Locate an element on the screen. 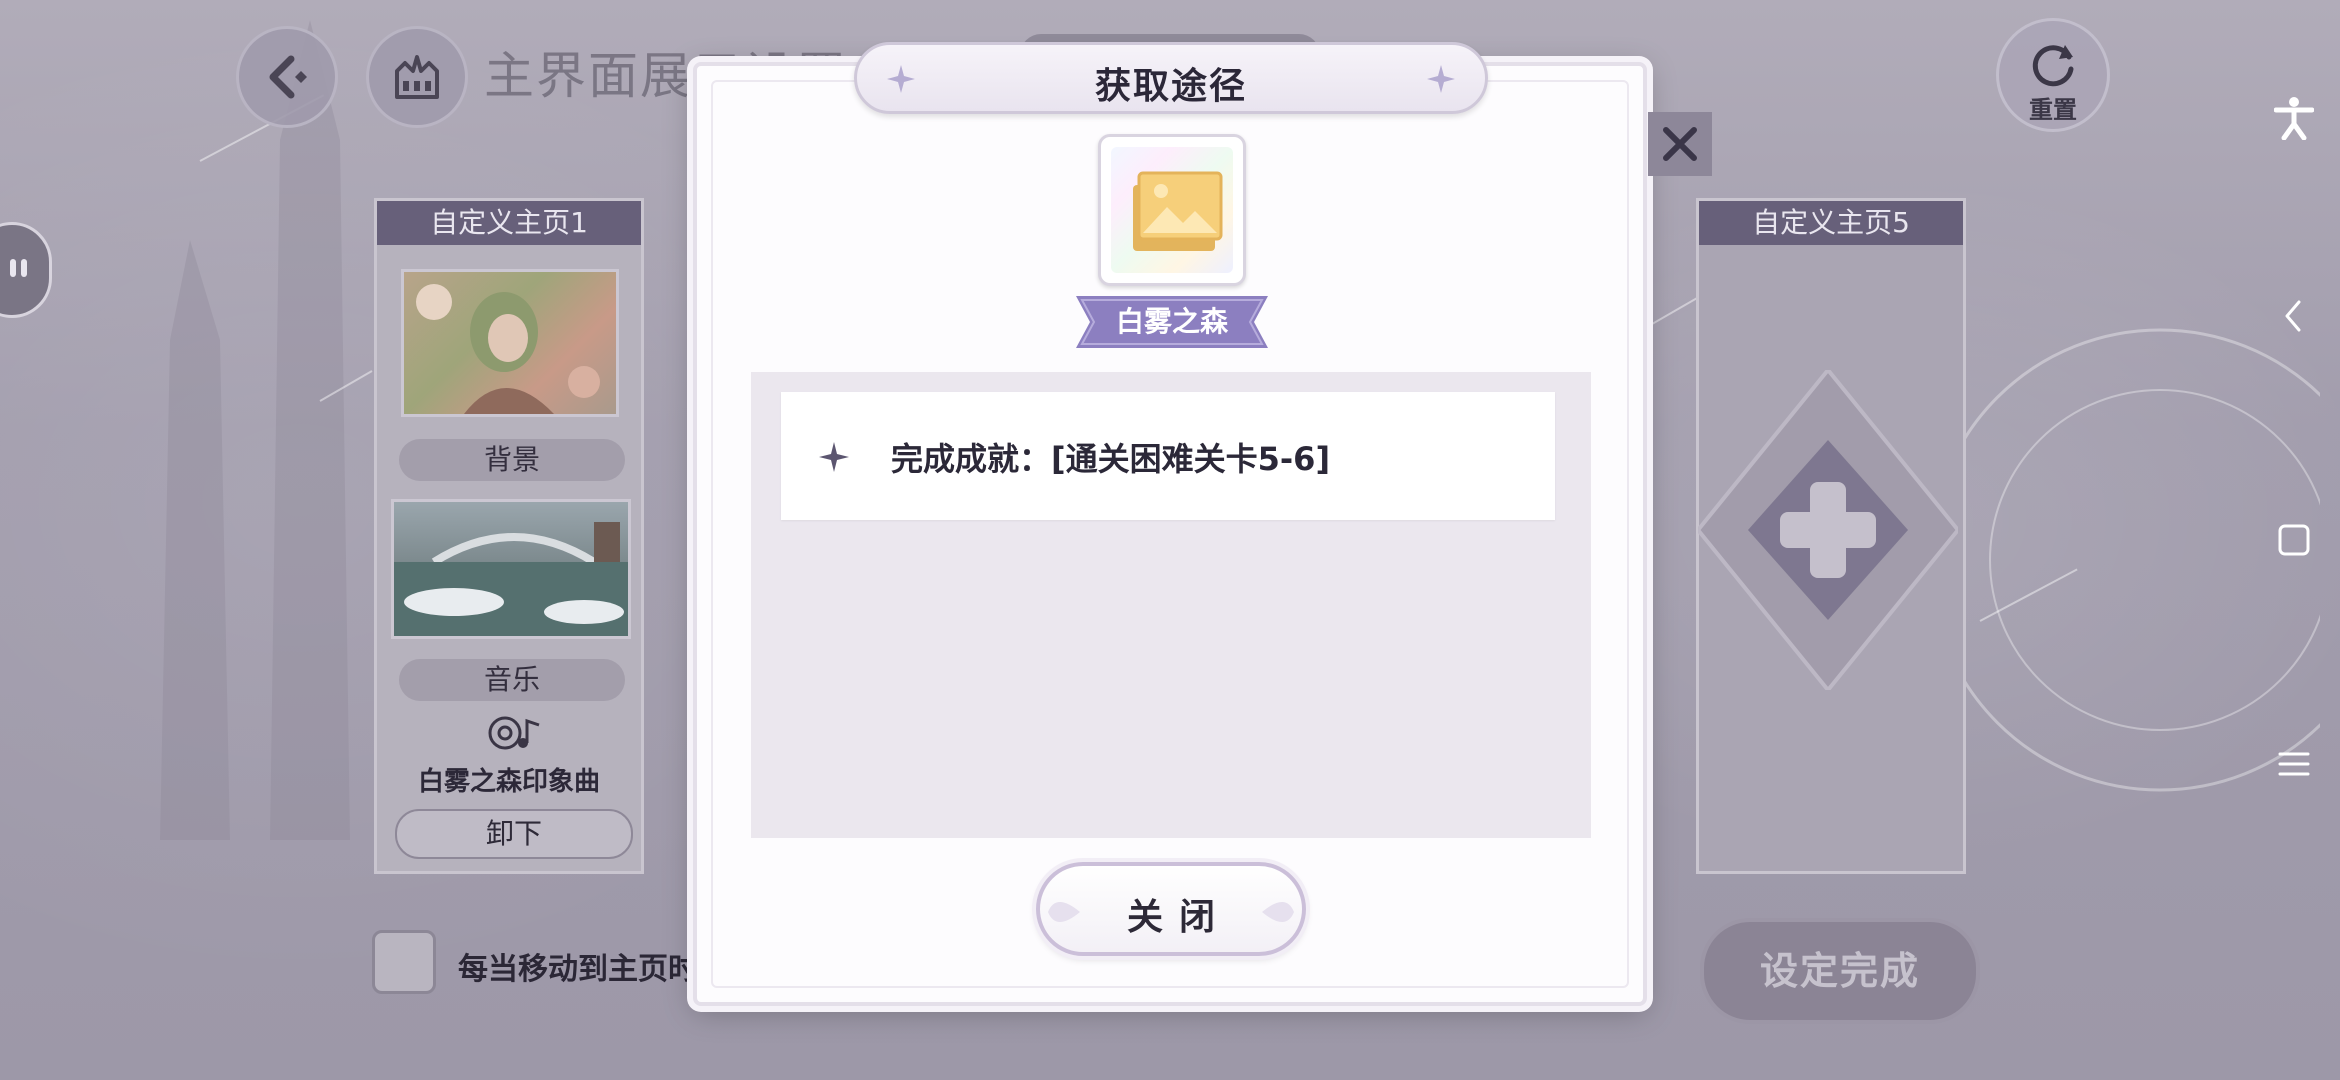 Image resolution: width=2340 pixels, height=1080 pixels. snowy-bridge-illustration is located at coordinates (511, 579).